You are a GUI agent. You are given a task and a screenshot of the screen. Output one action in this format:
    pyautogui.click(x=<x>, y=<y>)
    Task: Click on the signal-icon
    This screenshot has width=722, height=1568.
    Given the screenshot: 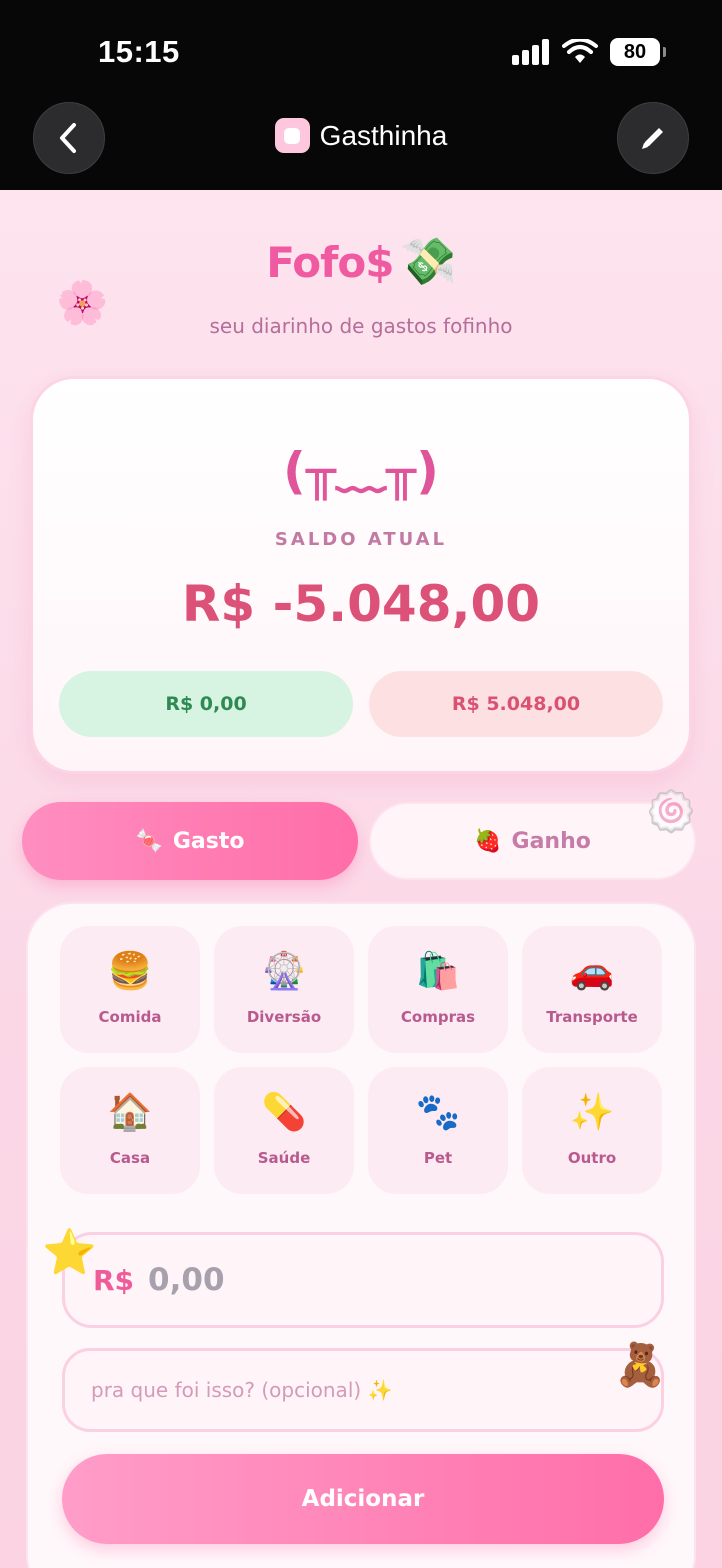 What is the action you would take?
    pyautogui.click(x=530, y=52)
    